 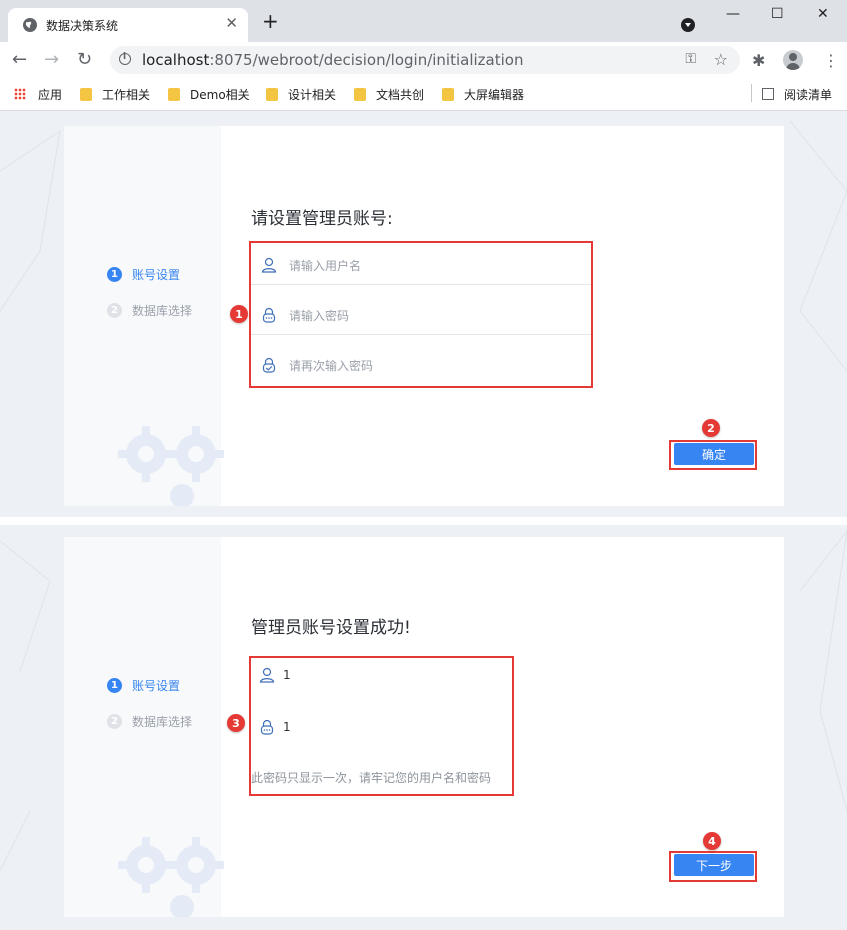 I want to click on tab-title: 数据决策系统, so click(x=82, y=26).